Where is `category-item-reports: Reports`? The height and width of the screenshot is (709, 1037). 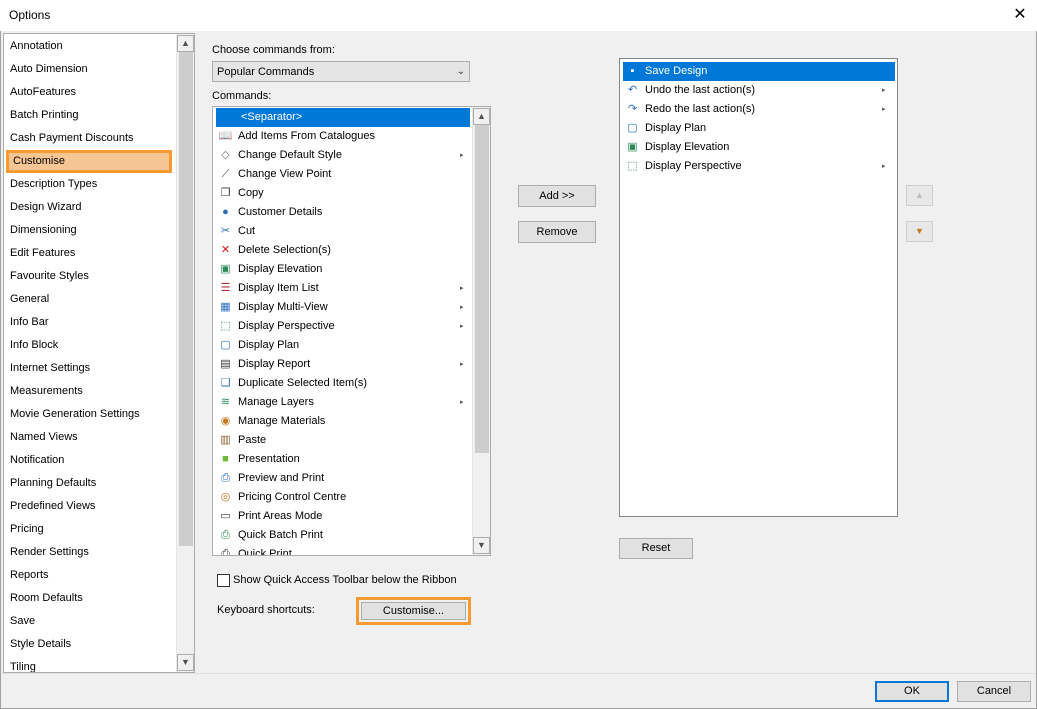 category-item-reports: Reports is located at coordinates (29, 575).